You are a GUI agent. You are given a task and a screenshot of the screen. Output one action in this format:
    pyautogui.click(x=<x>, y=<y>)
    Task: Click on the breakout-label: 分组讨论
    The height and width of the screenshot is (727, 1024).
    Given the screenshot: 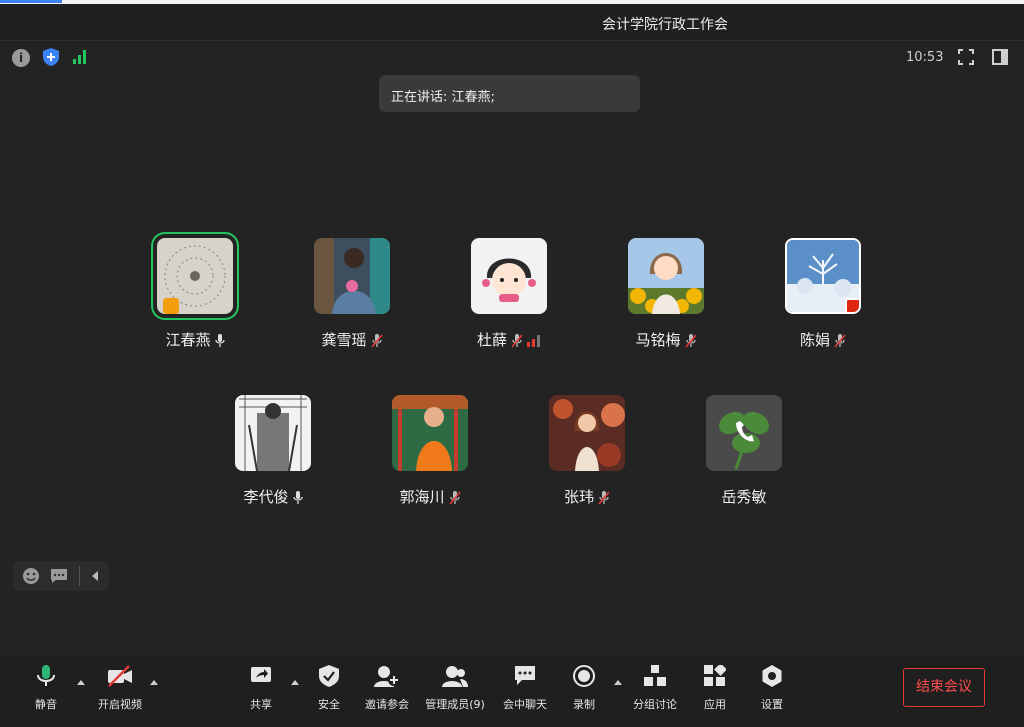 What is the action you would take?
    pyautogui.click(x=655, y=704)
    